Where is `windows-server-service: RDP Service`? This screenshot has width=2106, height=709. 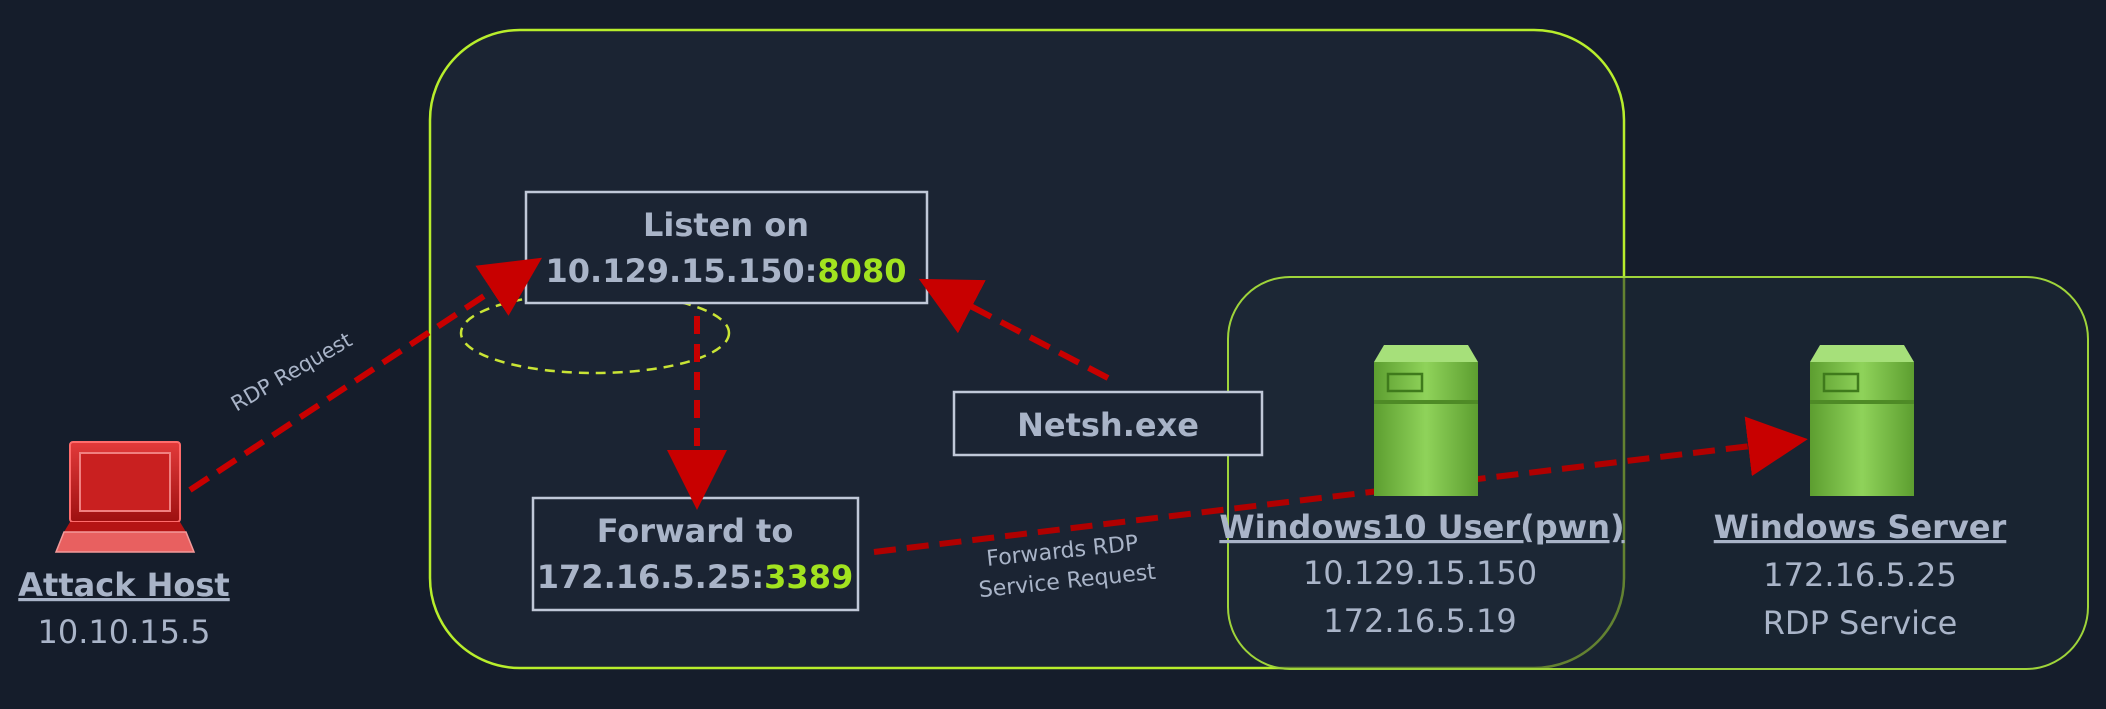
windows-server-service: RDP Service is located at coordinates (1860, 623).